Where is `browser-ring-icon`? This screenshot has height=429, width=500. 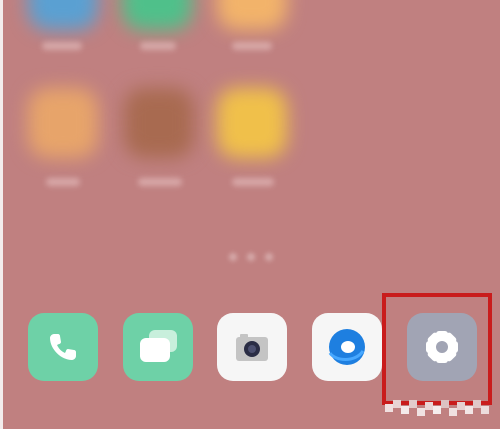
browser-ring-icon is located at coordinates (346, 347).